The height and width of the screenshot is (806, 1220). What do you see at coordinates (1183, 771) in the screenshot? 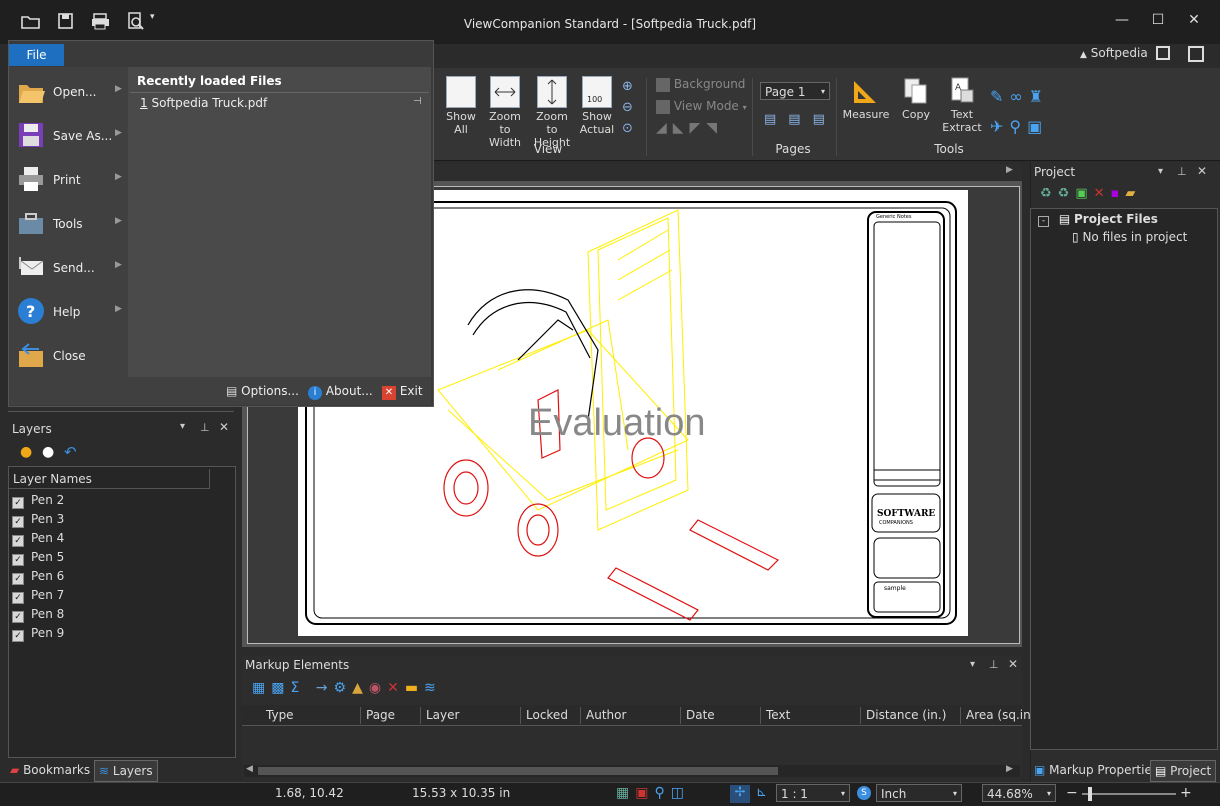
I see `tab-project: ▤ Project` at bounding box center [1183, 771].